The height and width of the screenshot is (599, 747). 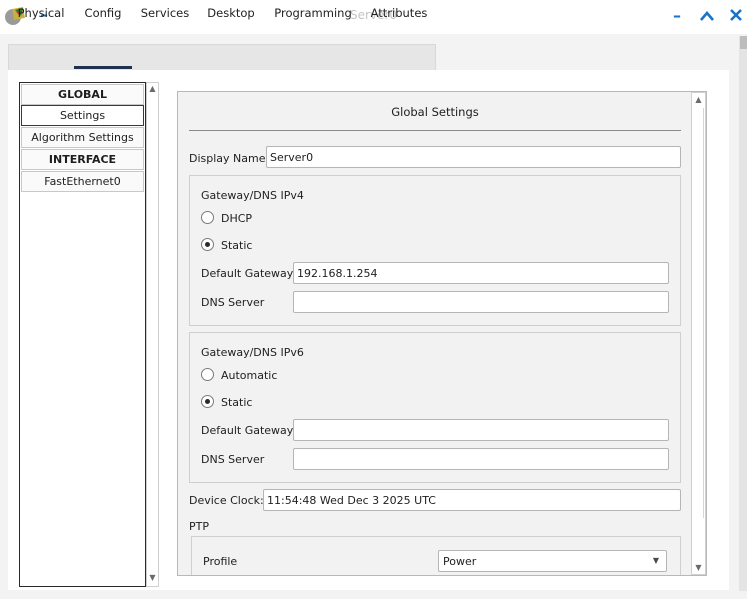 What do you see at coordinates (103, 13) in the screenshot?
I see `tab-config: Config` at bounding box center [103, 13].